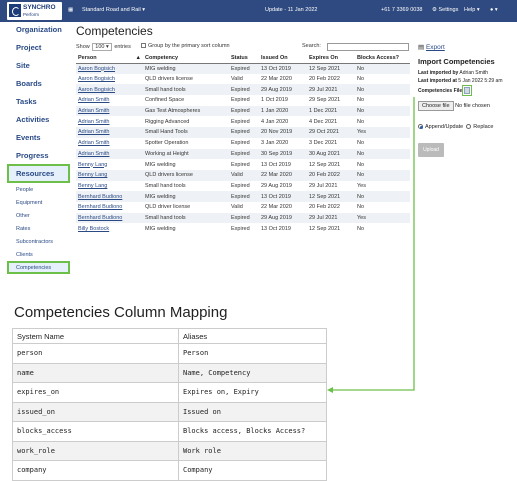 The height and width of the screenshot is (481, 517). Describe the element at coordinates (95, 450) in the screenshot. I see `mapping-system-name: work_role` at that location.